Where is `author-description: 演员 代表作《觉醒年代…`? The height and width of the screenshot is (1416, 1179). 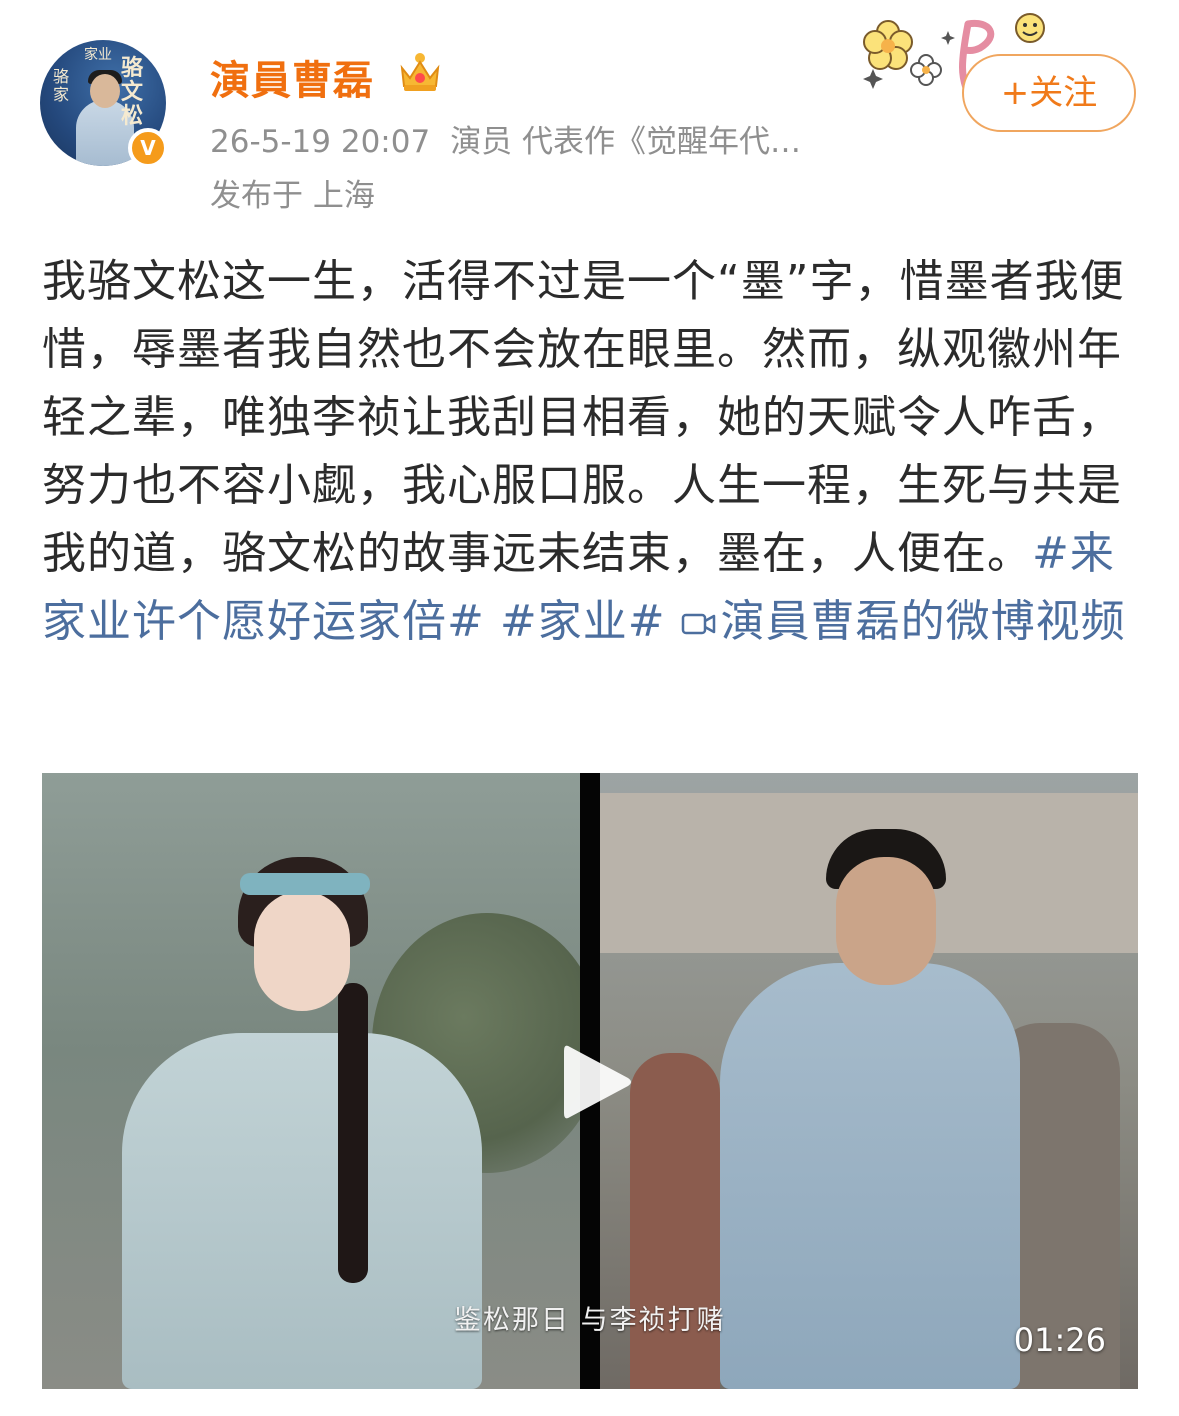
author-description: 演员 代表作《觉醒年代… is located at coordinates (626, 142).